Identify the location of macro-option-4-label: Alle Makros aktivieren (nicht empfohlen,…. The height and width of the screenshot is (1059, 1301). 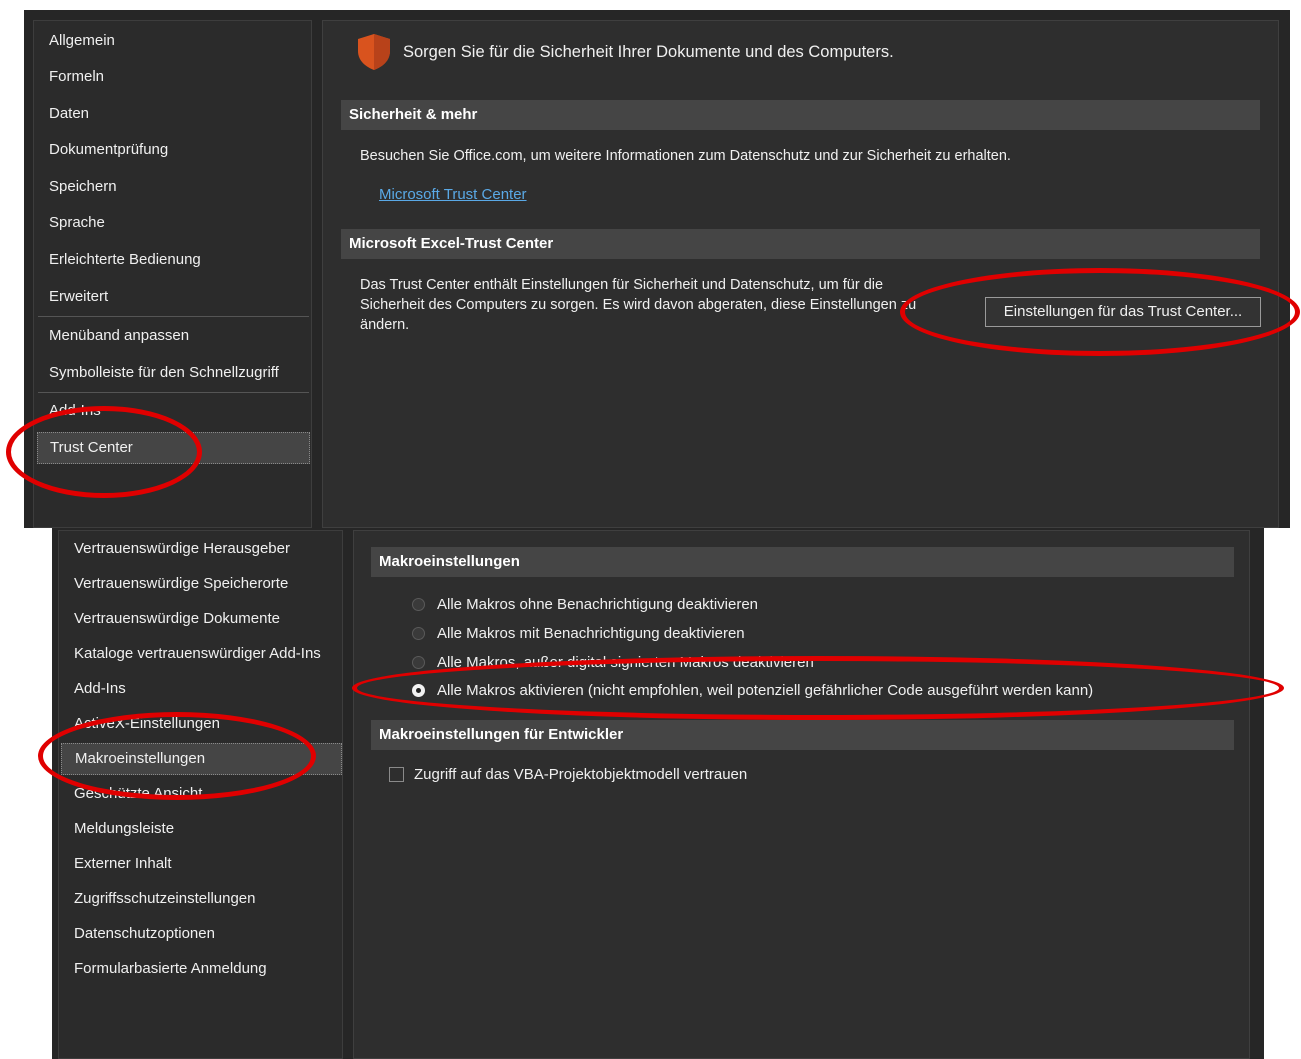
(765, 690).